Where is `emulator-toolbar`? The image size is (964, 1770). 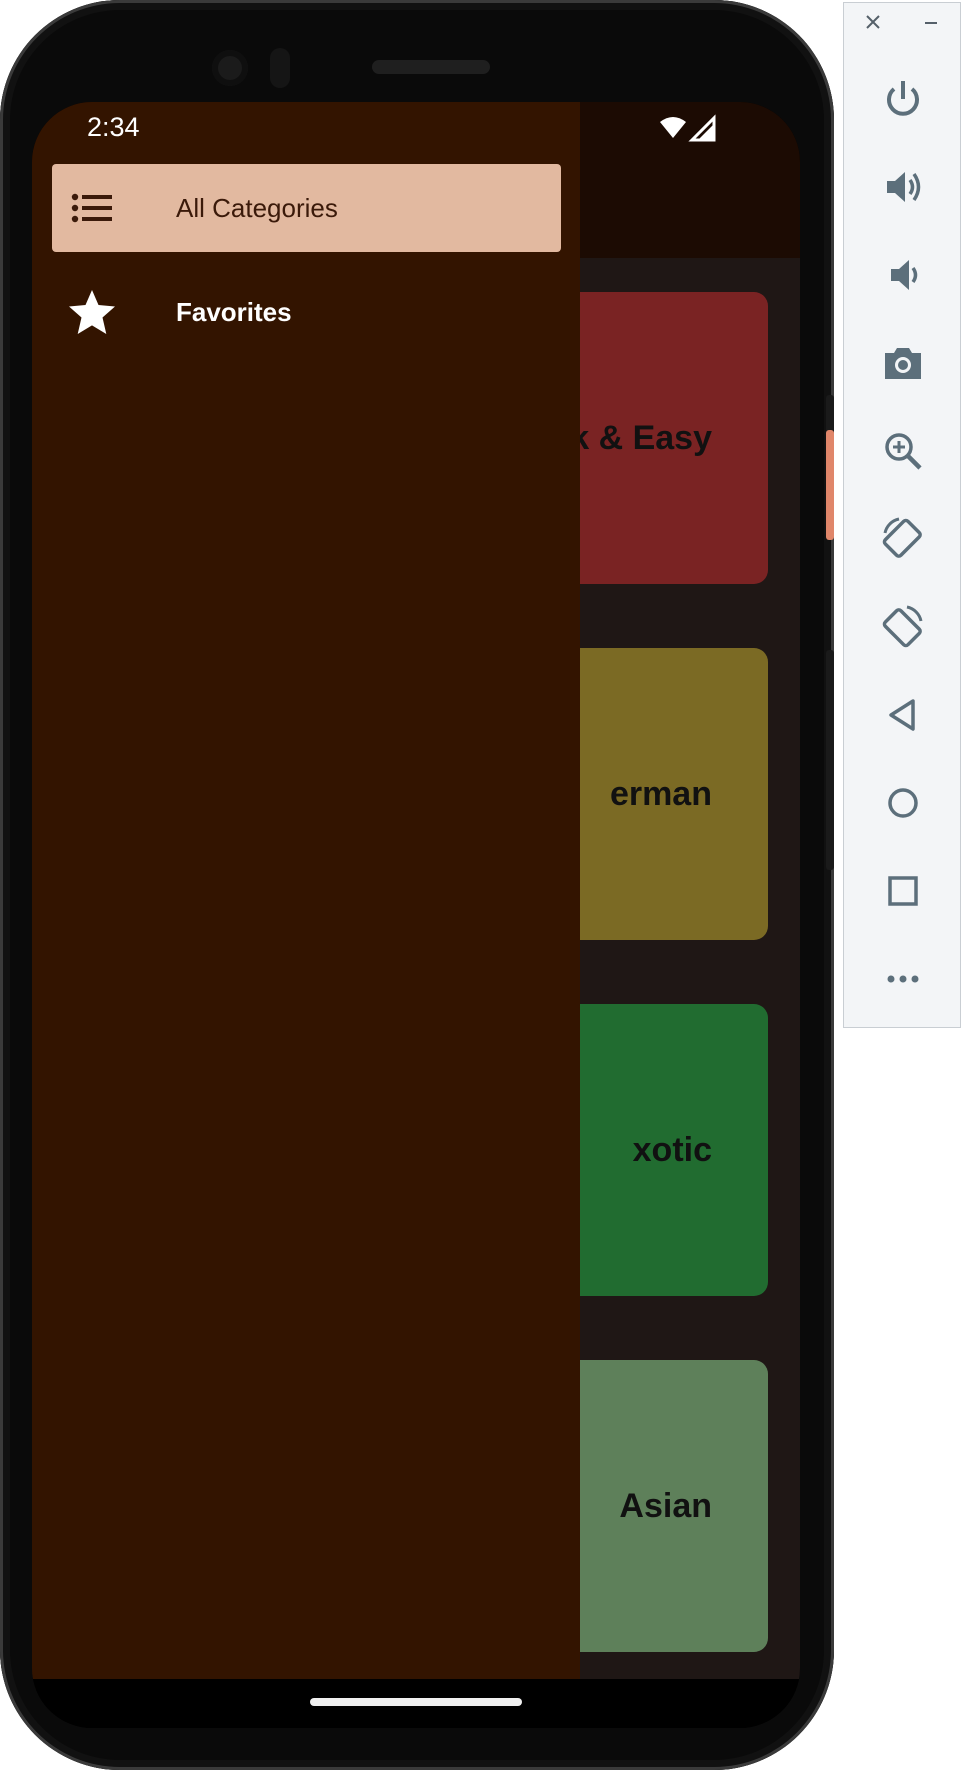 emulator-toolbar is located at coordinates (902, 515).